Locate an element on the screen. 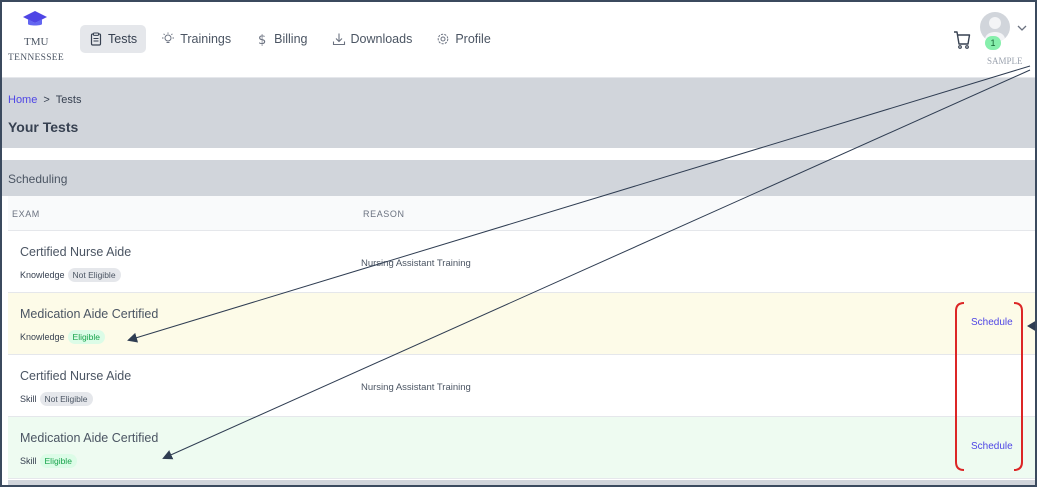 Image resolution: width=1037 pixels, height=487 pixels. nav-billing-label: Billing is located at coordinates (291, 39).